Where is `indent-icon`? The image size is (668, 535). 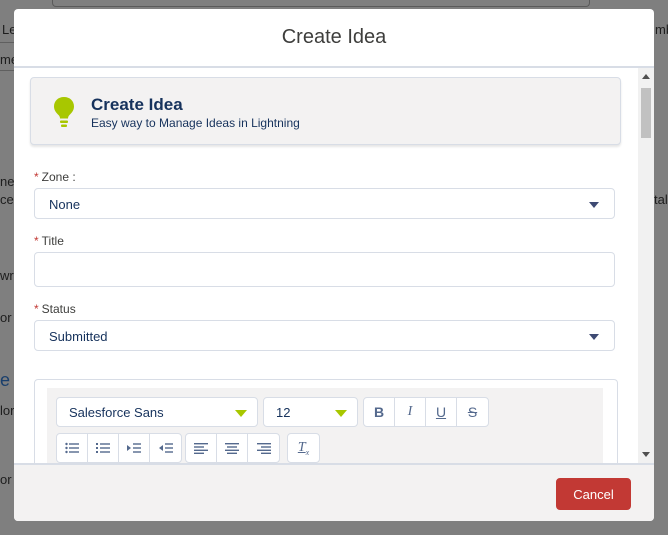
indent-icon is located at coordinates (134, 448).